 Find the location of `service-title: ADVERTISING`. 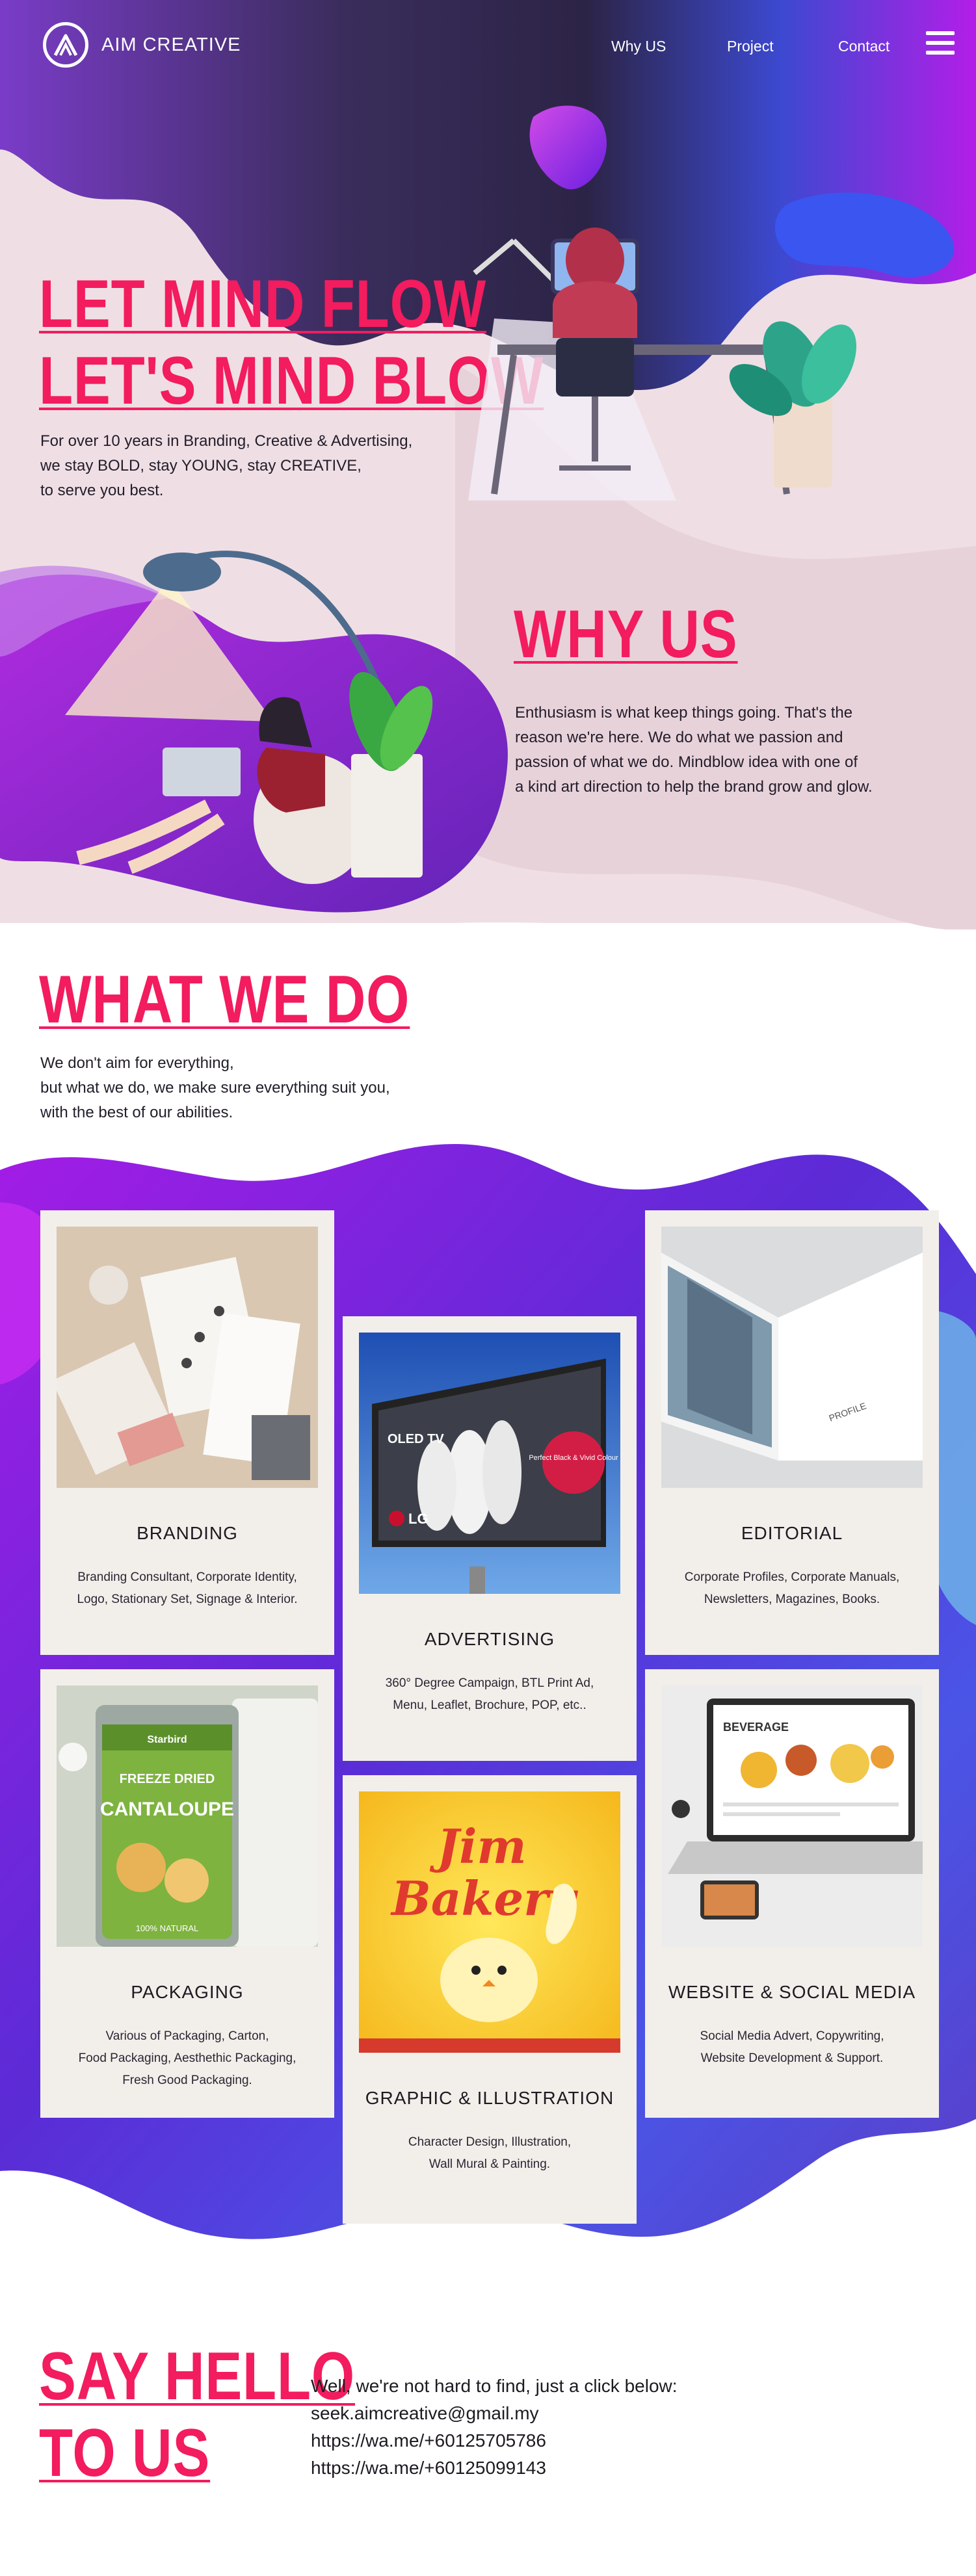

service-title: ADVERTISING is located at coordinates (490, 1639).